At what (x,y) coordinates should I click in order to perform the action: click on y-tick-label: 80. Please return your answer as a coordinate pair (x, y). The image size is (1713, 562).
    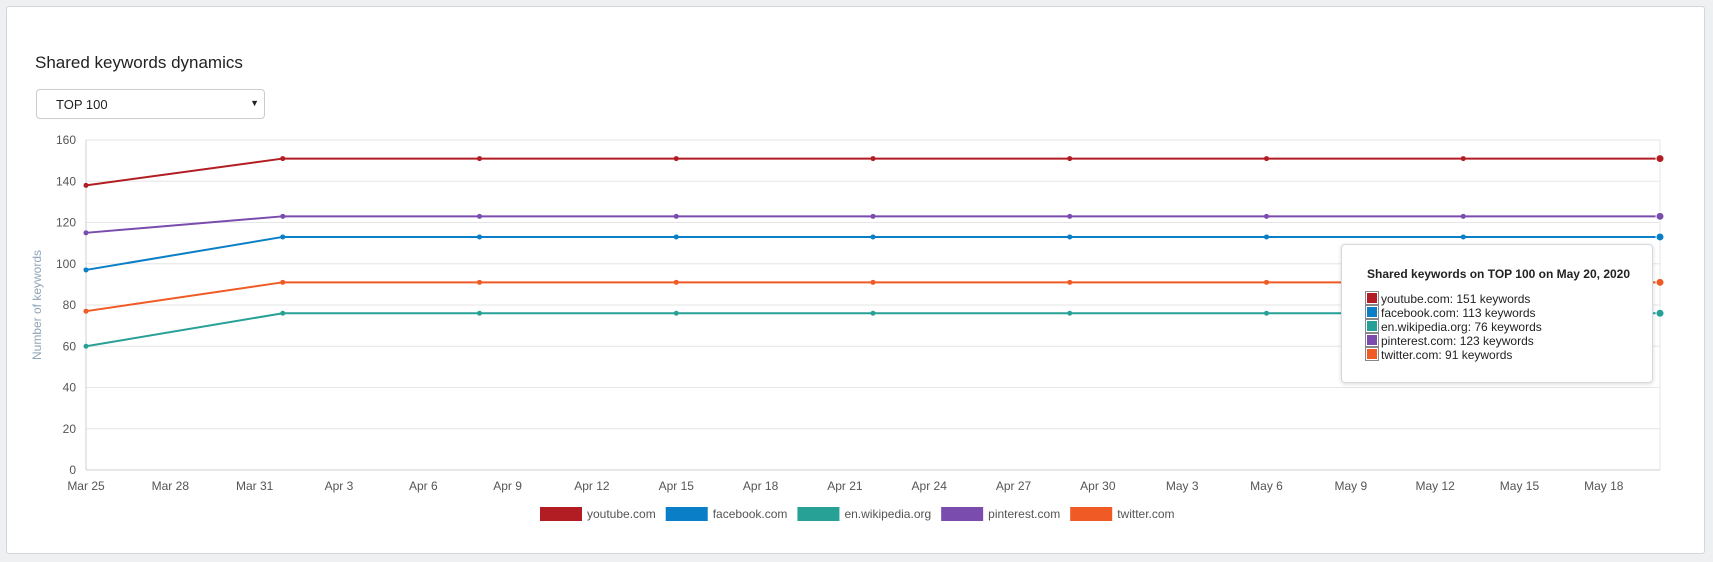
    Looking at the image, I should click on (70, 305).